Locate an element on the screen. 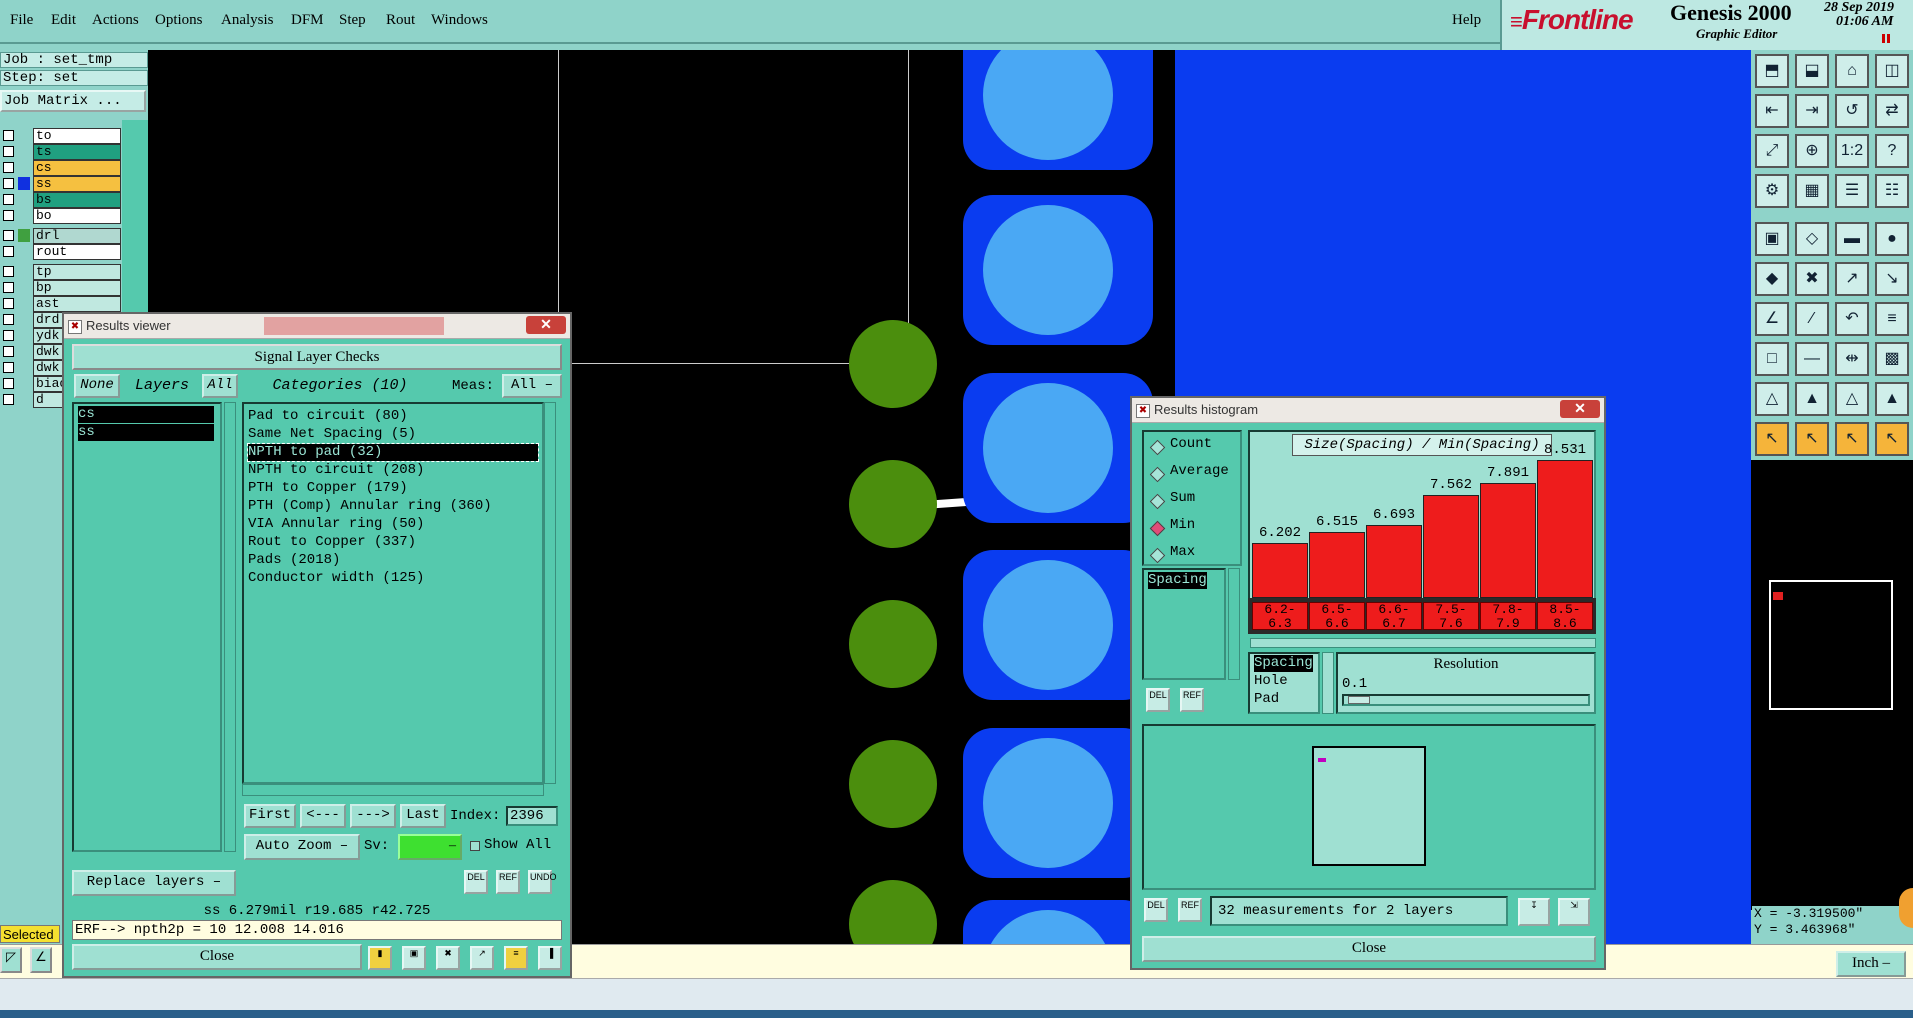 This screenshot has height=1018, width=1913. meas-selector: All ‒ is located at coordinates (532, 386).